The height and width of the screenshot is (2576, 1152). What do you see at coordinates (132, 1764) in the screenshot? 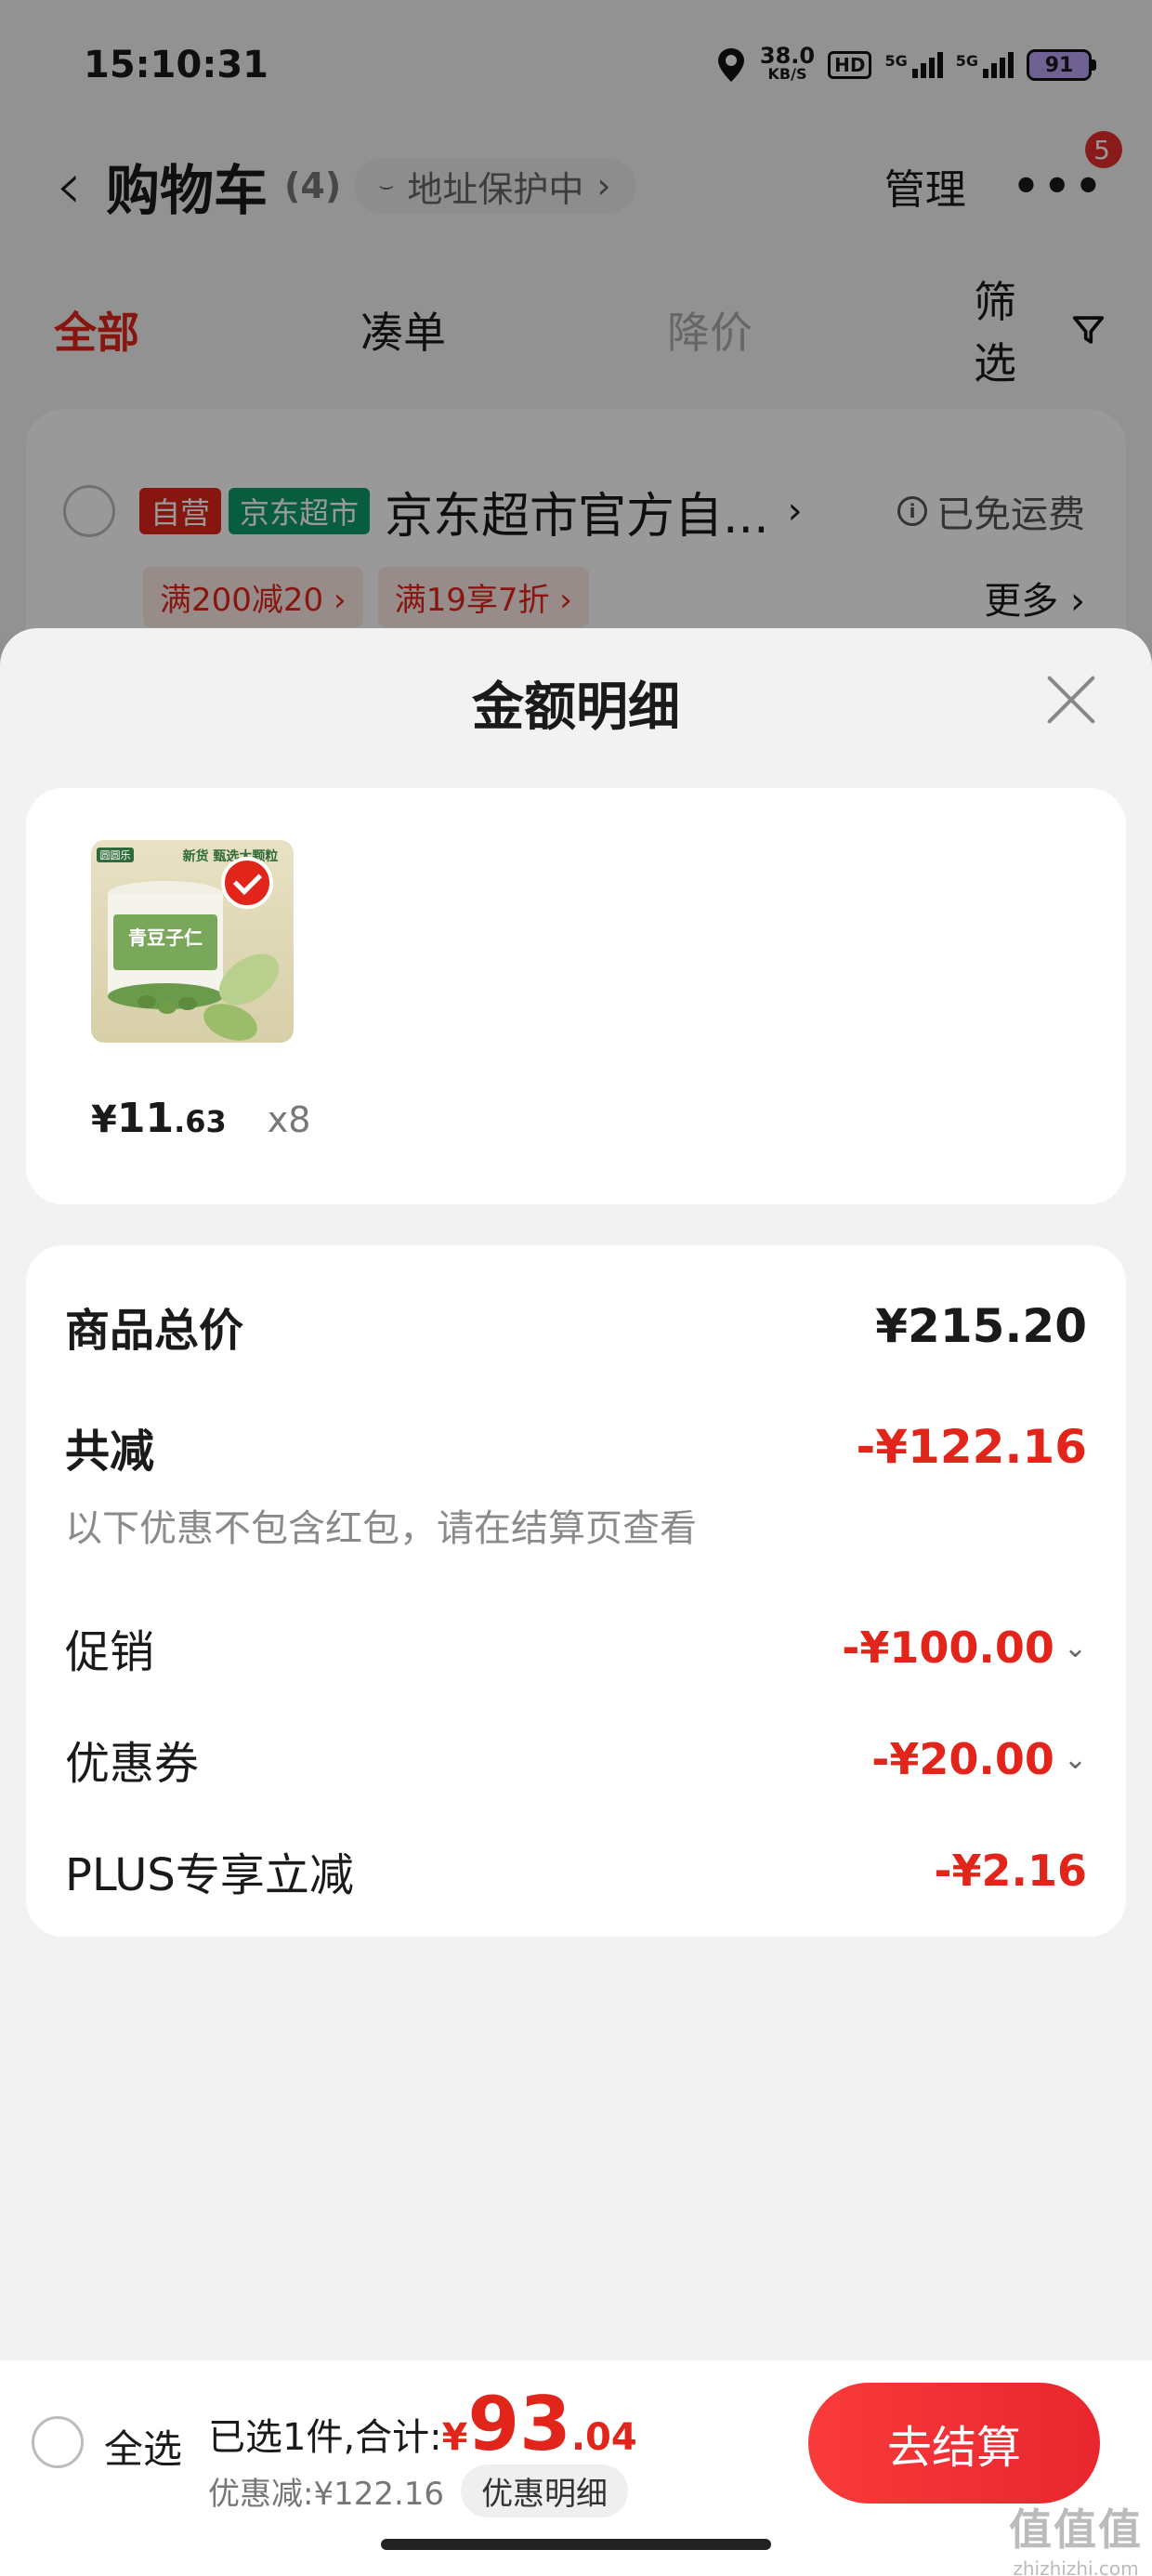
I see `coupon-label: 优惠券` at bounding box center [132, 1764].